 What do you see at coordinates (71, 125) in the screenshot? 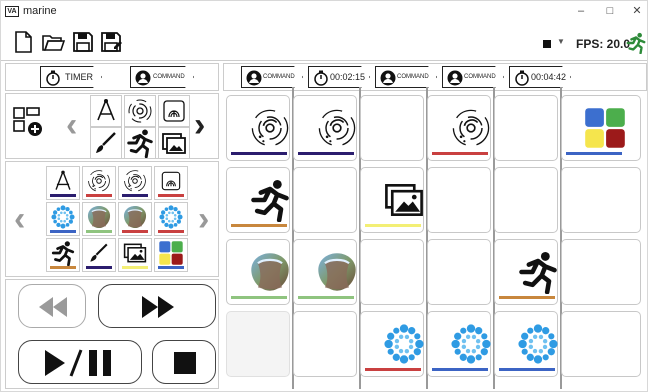
I see `tools-prev-arrow: ‹` at bounding box center [71, 125].